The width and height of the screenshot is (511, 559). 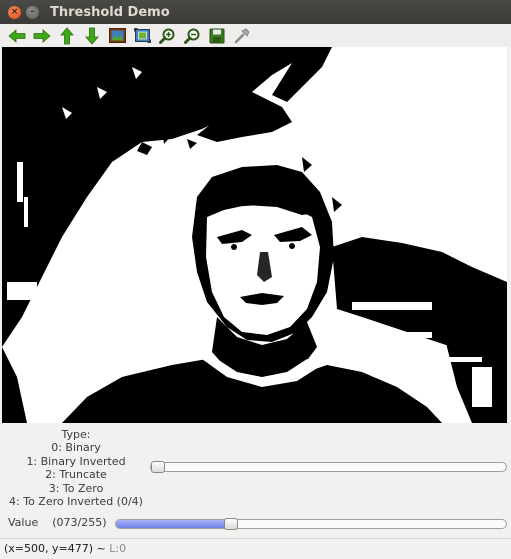 I want to click on arrow-up-icon, so click(x=67, y=35).